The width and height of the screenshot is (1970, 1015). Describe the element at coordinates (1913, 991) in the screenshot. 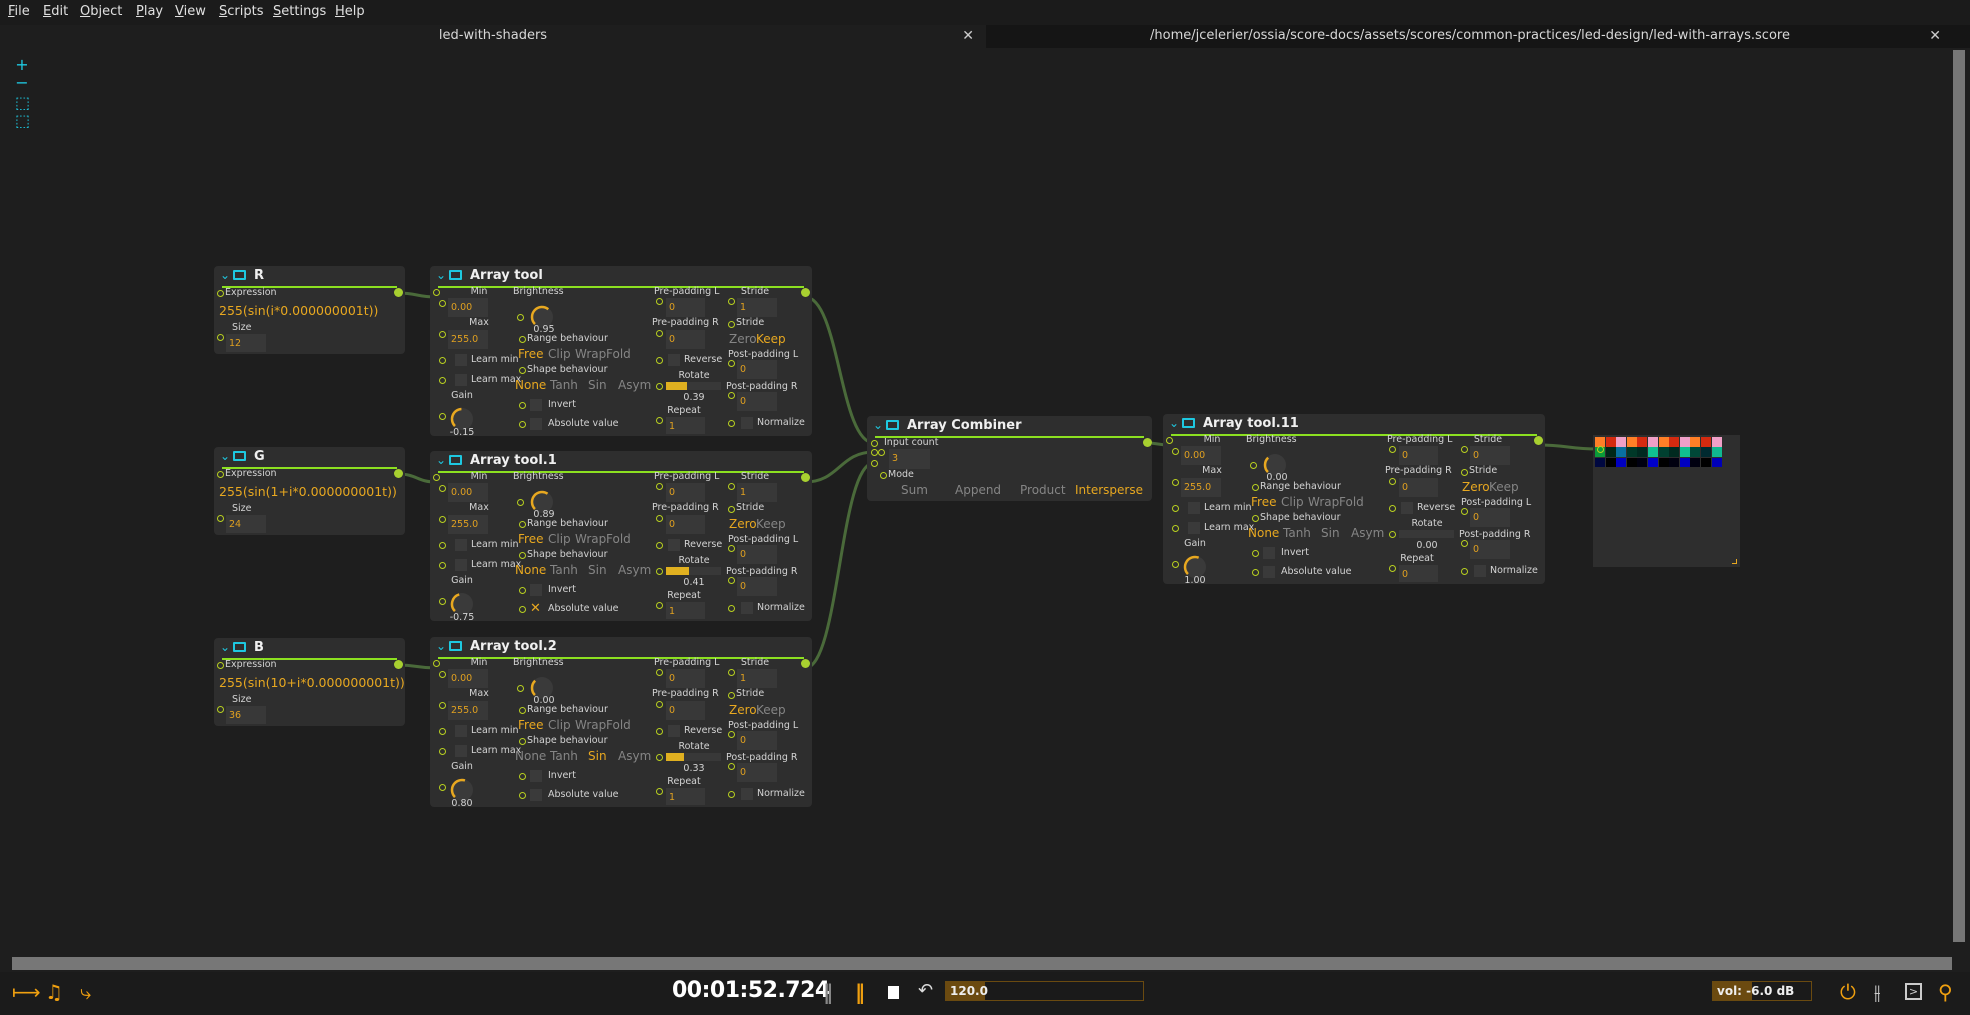

I see `console-icon: >` at that location.